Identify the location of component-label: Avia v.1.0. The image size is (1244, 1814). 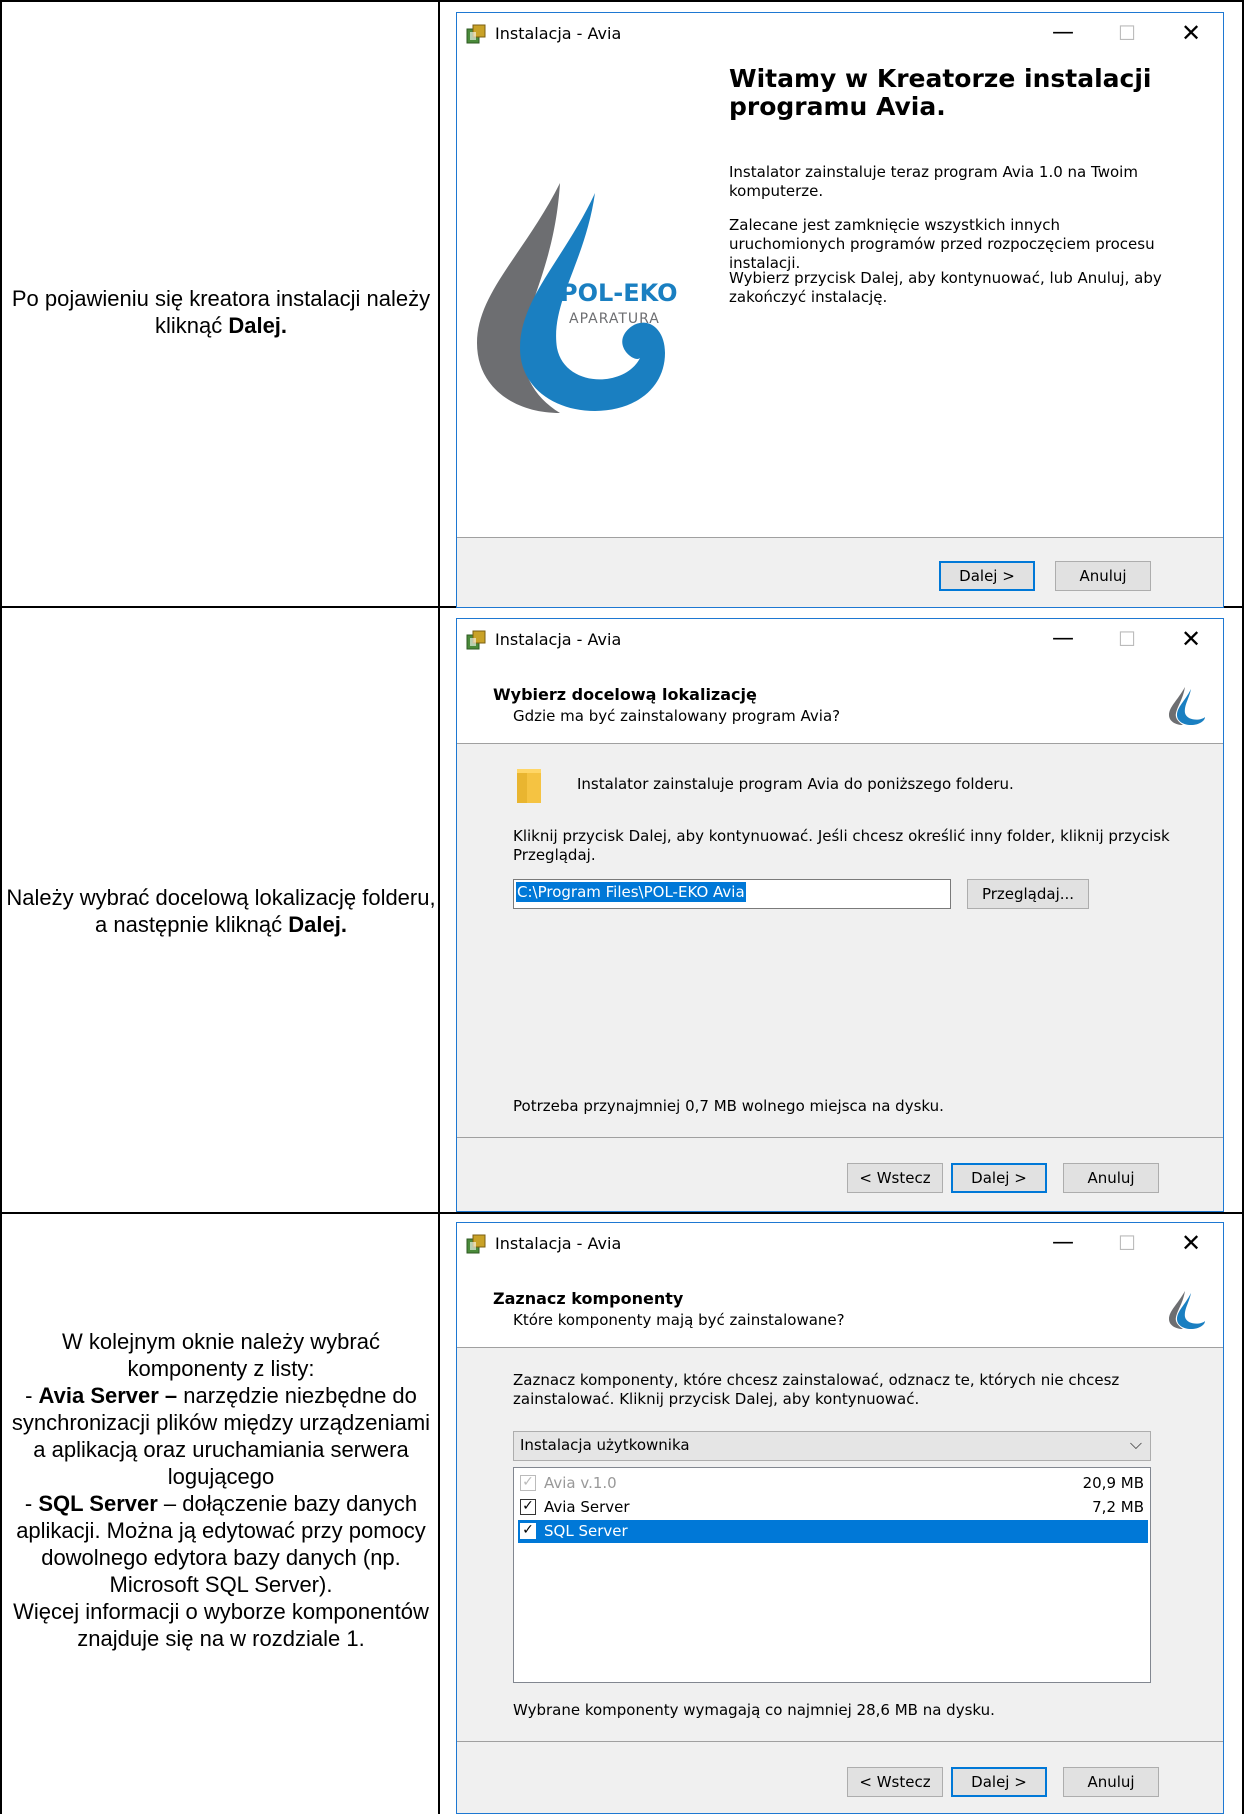
(580, 1483).